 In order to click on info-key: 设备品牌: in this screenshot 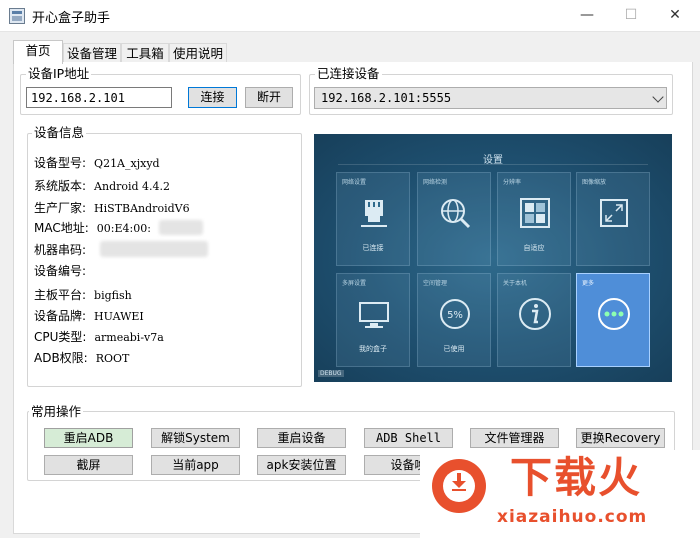, I will do `click(60, 316)`.